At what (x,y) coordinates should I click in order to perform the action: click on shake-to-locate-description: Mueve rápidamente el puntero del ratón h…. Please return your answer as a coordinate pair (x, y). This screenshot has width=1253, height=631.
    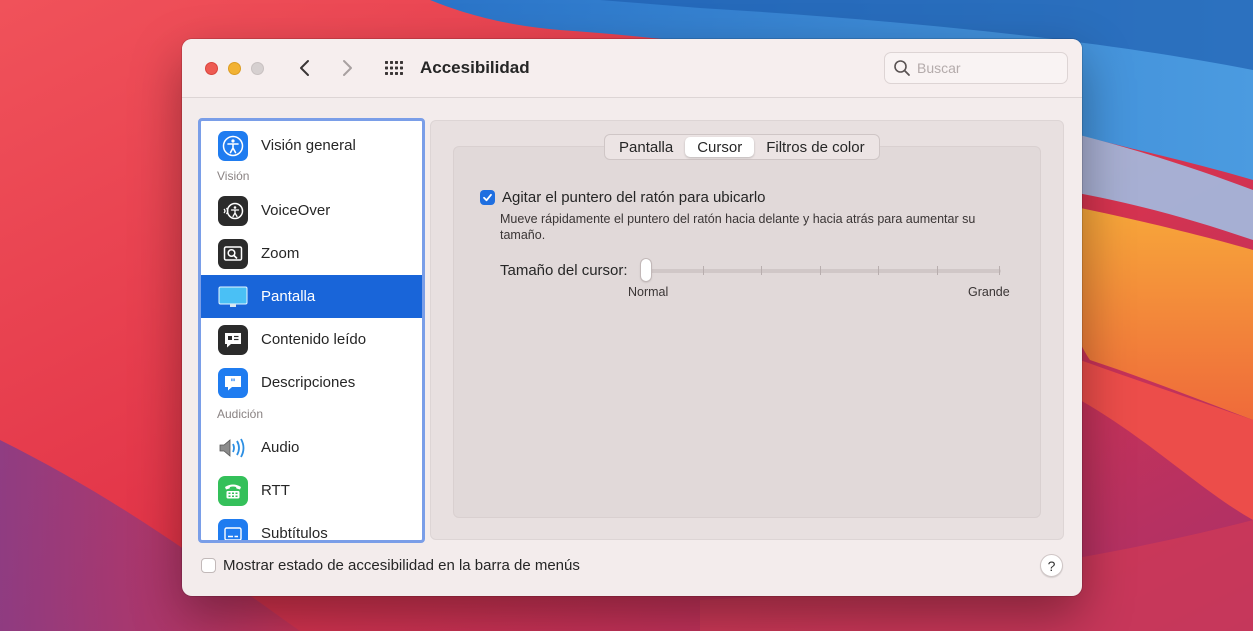
    Looking at the image, I should click on (738, 227).